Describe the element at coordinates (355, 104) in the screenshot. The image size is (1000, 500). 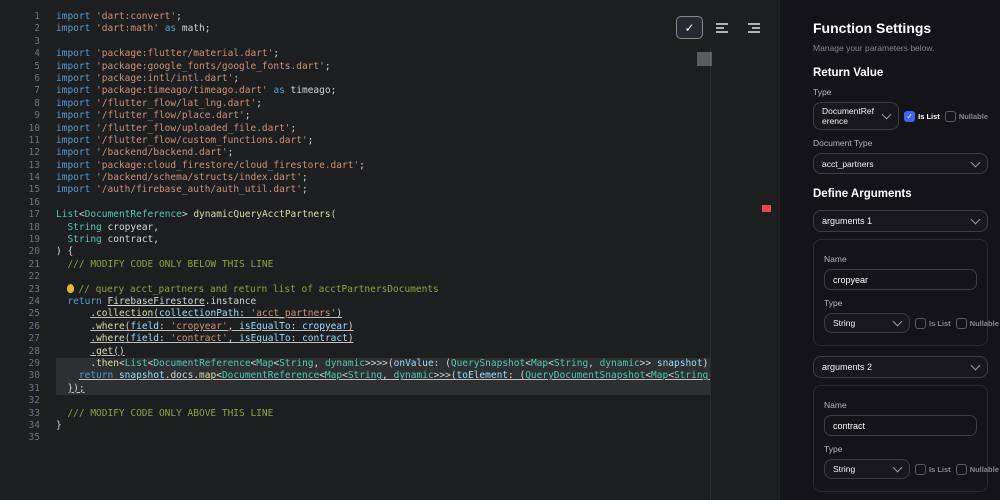
I see `code-line: 8 import '/flutter_flow/lat_lng.dart';` at that location.